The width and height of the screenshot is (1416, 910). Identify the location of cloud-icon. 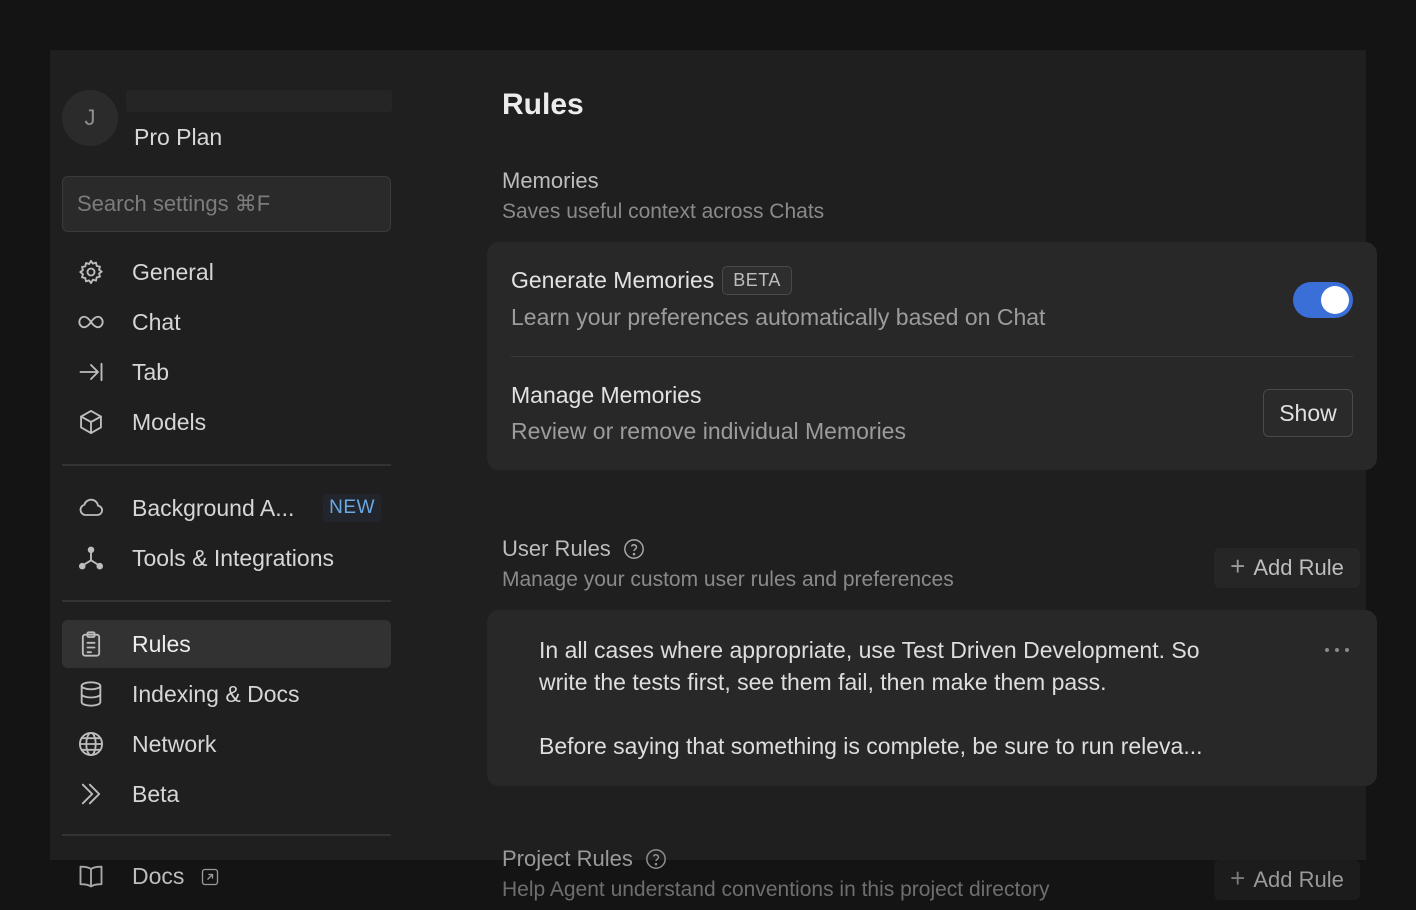
(91, 508).